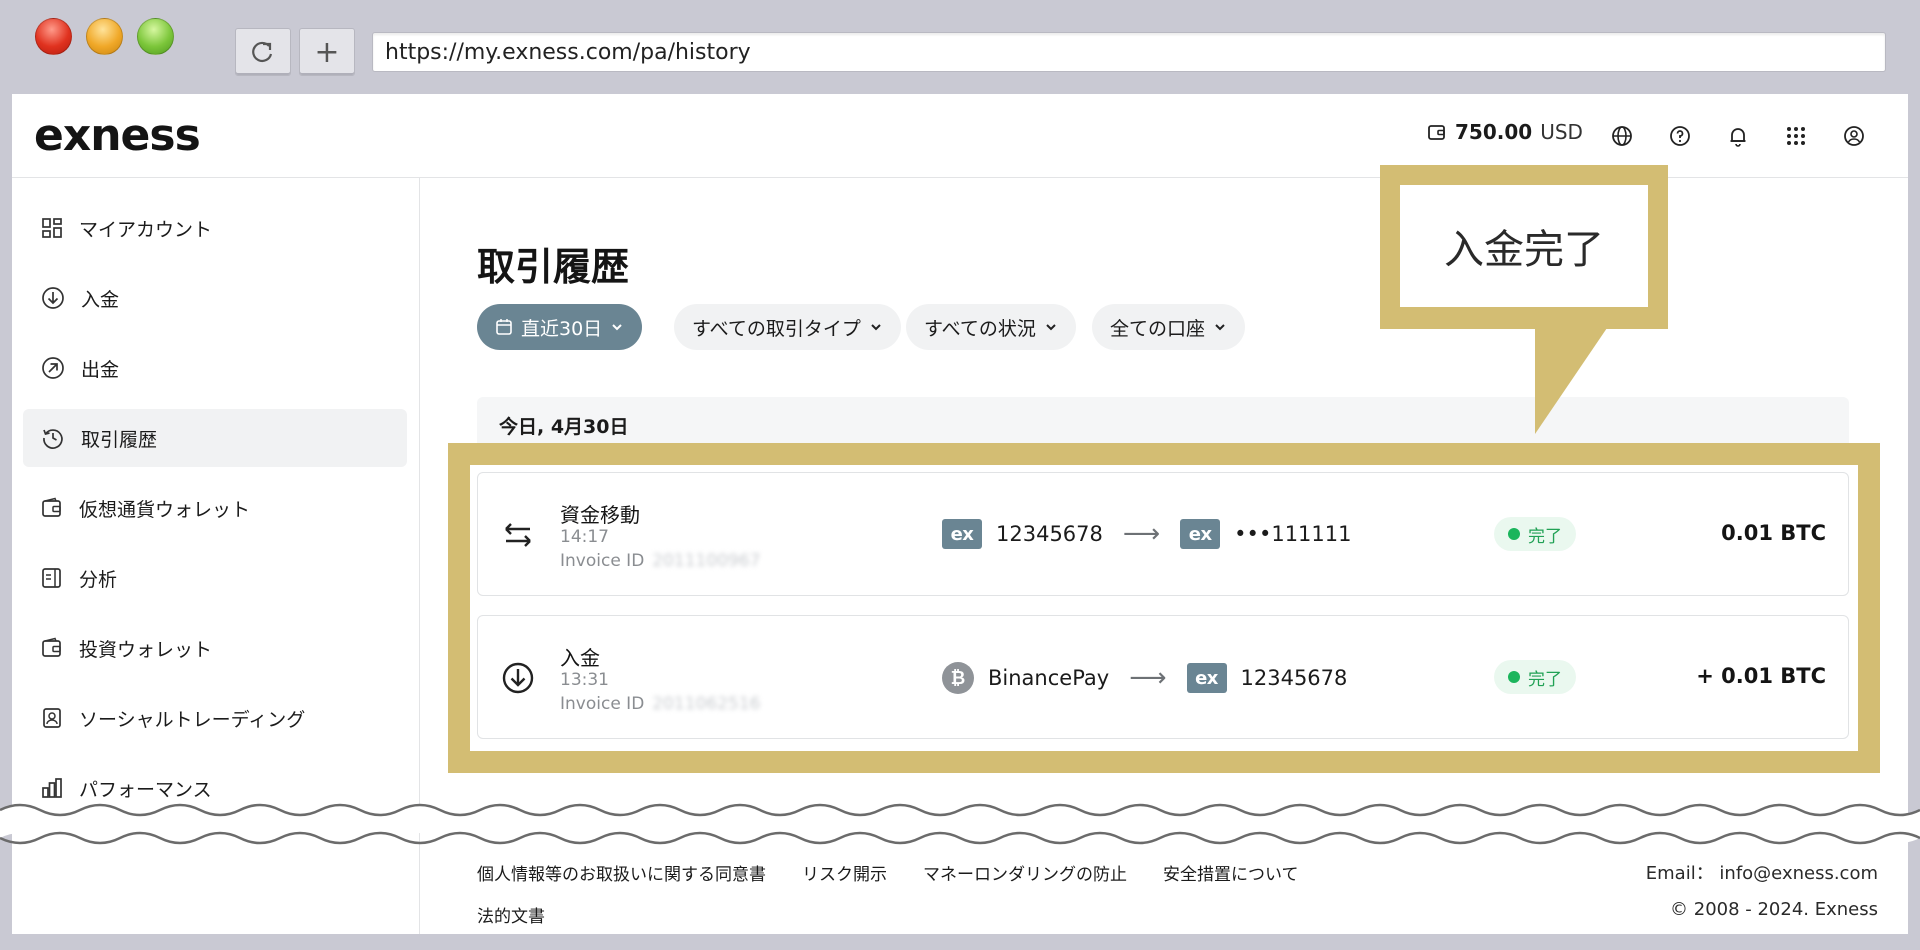  Describe the element at coordinates (504, 327) in the screenshot. I see `calendar-icon` at that location.